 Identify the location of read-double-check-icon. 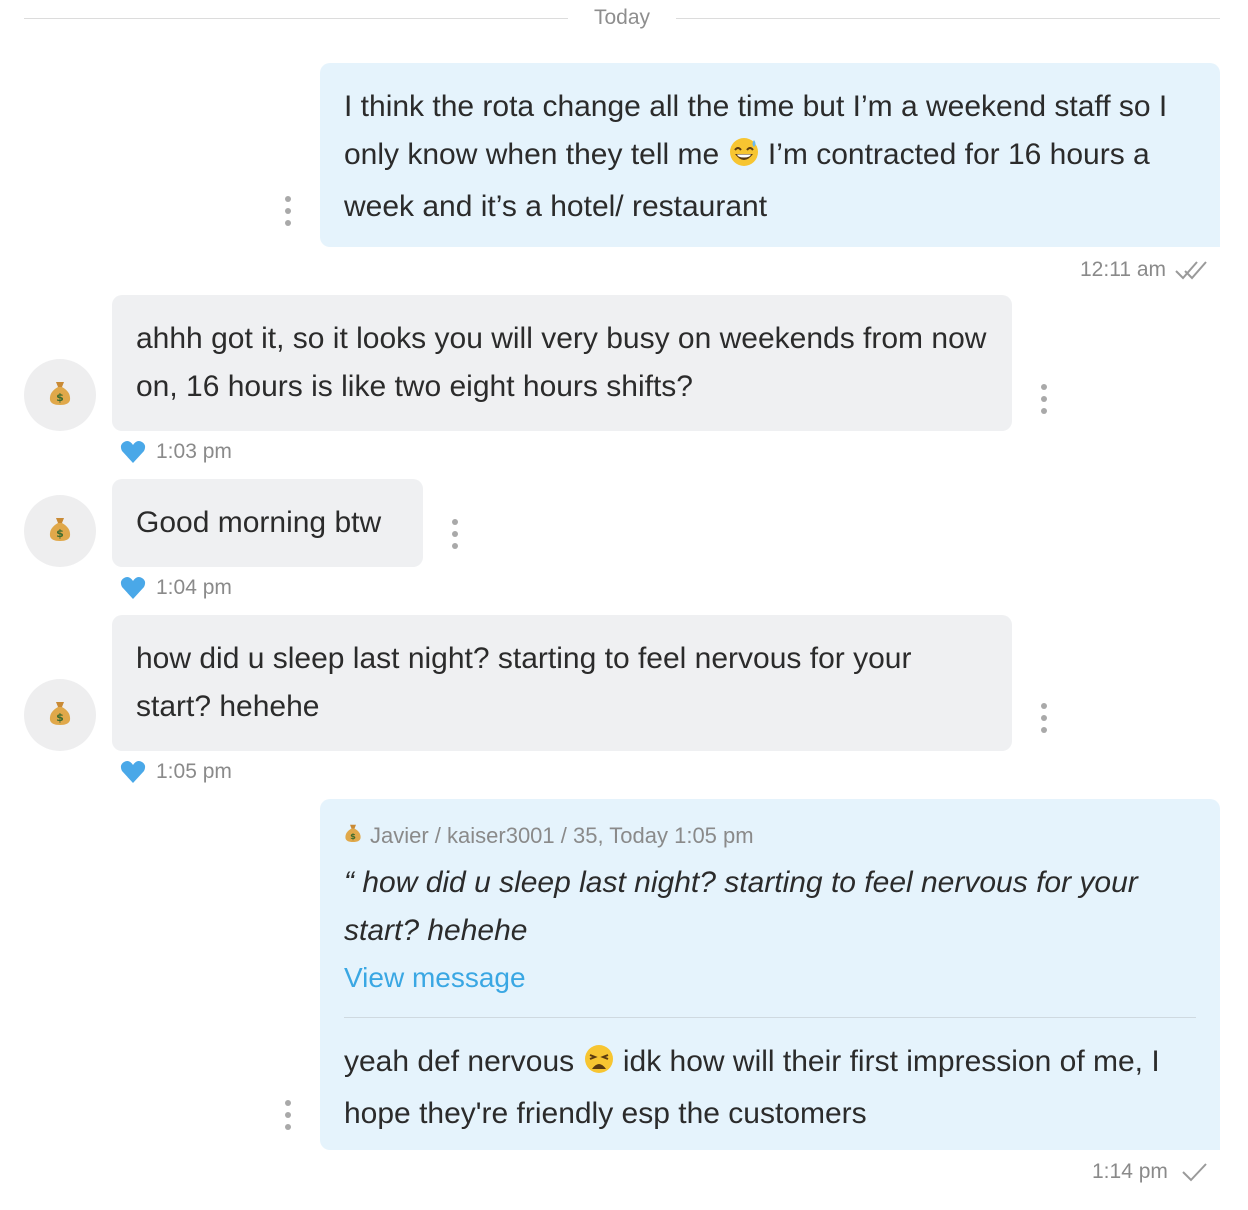
(1192, 270).